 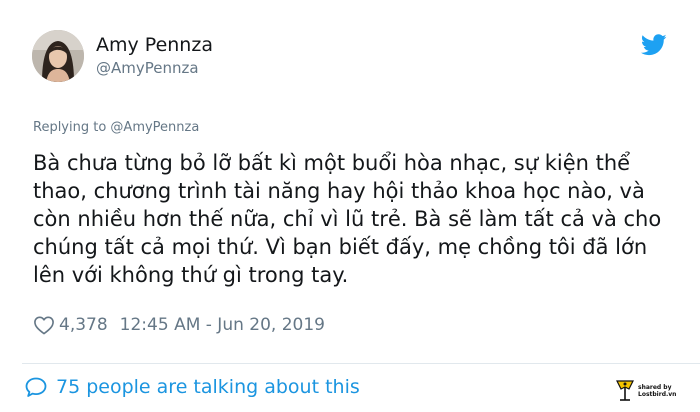 I want to click on avatar, so click(x=58, y=56).